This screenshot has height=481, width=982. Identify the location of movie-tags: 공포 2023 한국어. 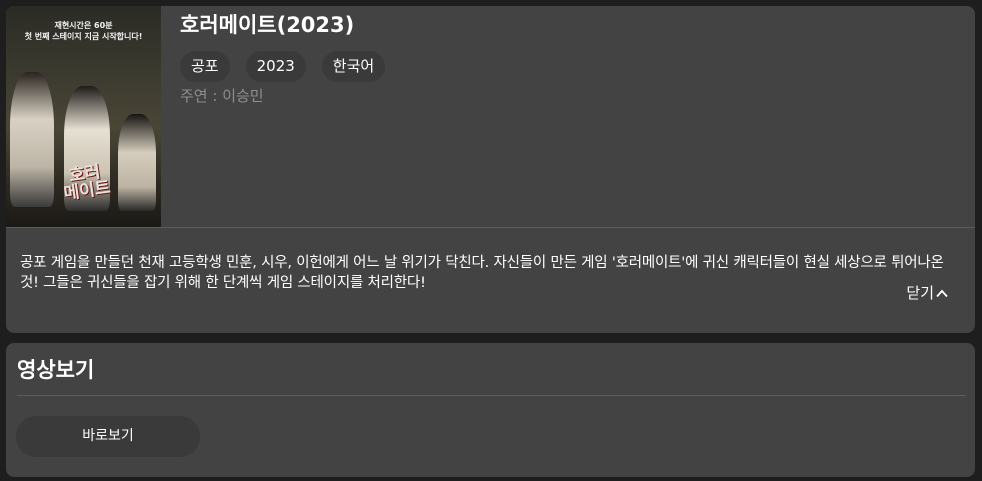
(283, 66).